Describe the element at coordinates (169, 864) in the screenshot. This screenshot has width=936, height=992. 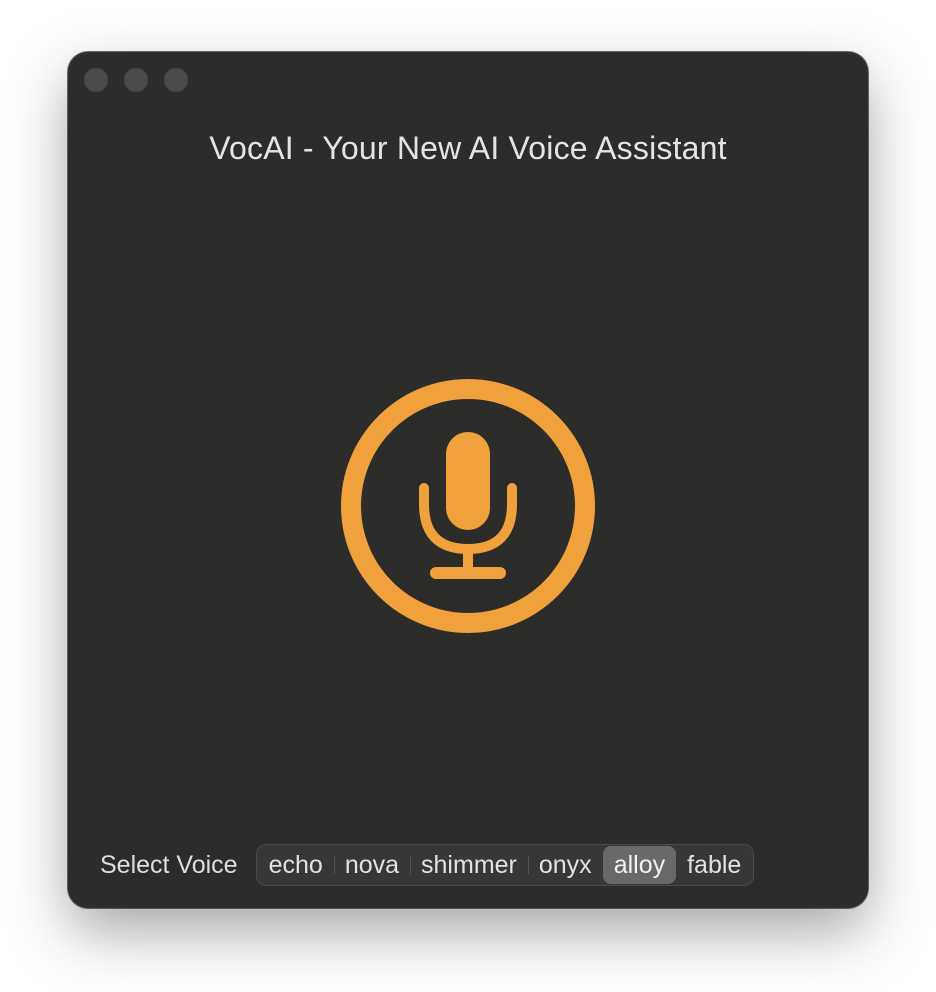
I see `voice-label: Select Voice` at that location.